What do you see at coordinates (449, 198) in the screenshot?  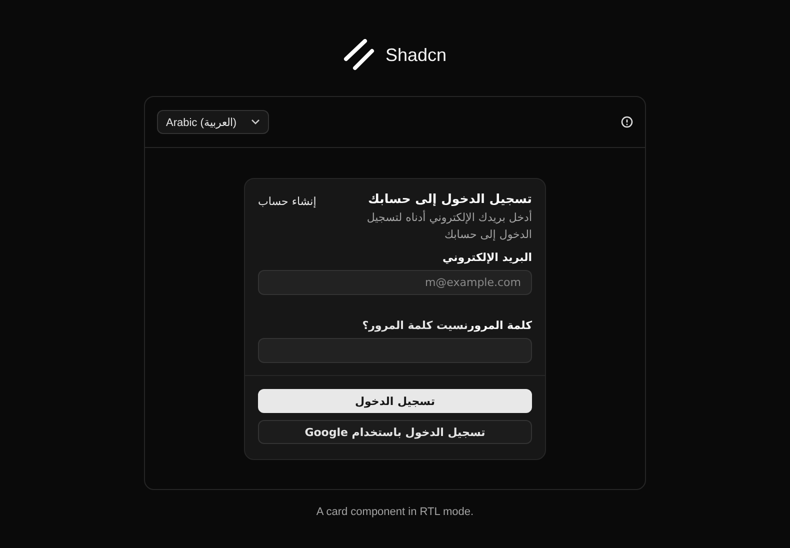 I see `card-title: تسجيل الدخول إلى حسابك` at bounding box center [449, 198].